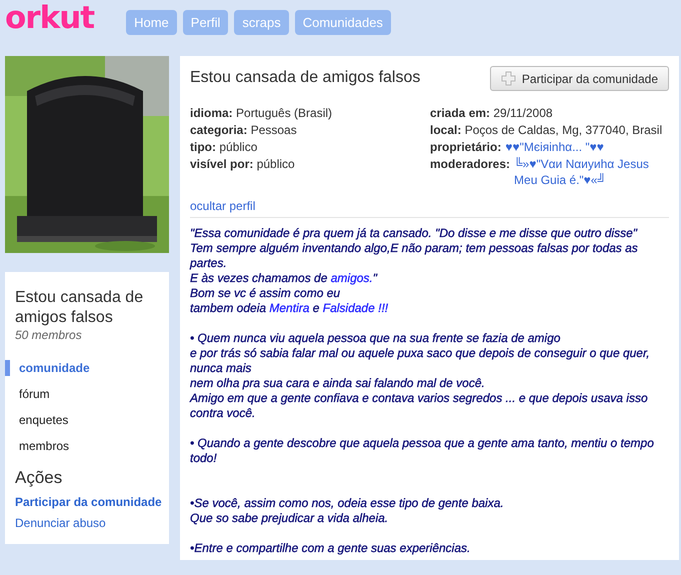 The width and height of the screenshot is (681, 575). Describe the element at coordinates (466, 147) in the screenshot. I see `info-label: proprietário:` at that location.